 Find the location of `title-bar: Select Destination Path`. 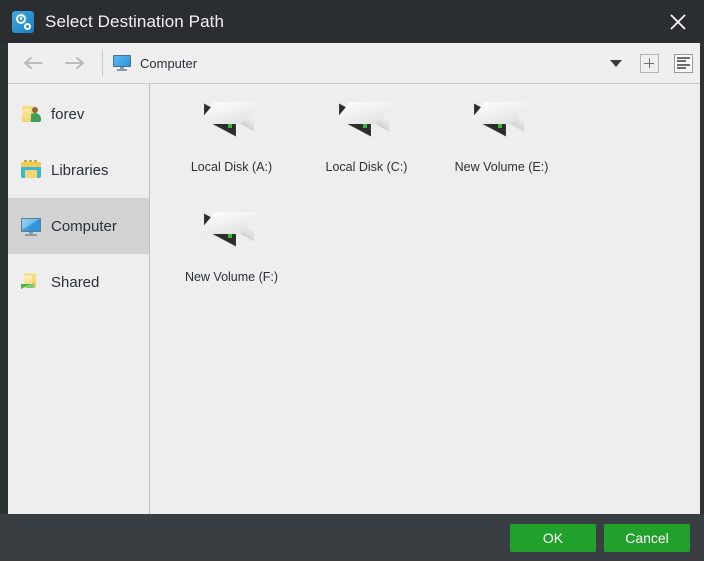

title-bar: Select Destination Path is located at coordinates (352, 21).